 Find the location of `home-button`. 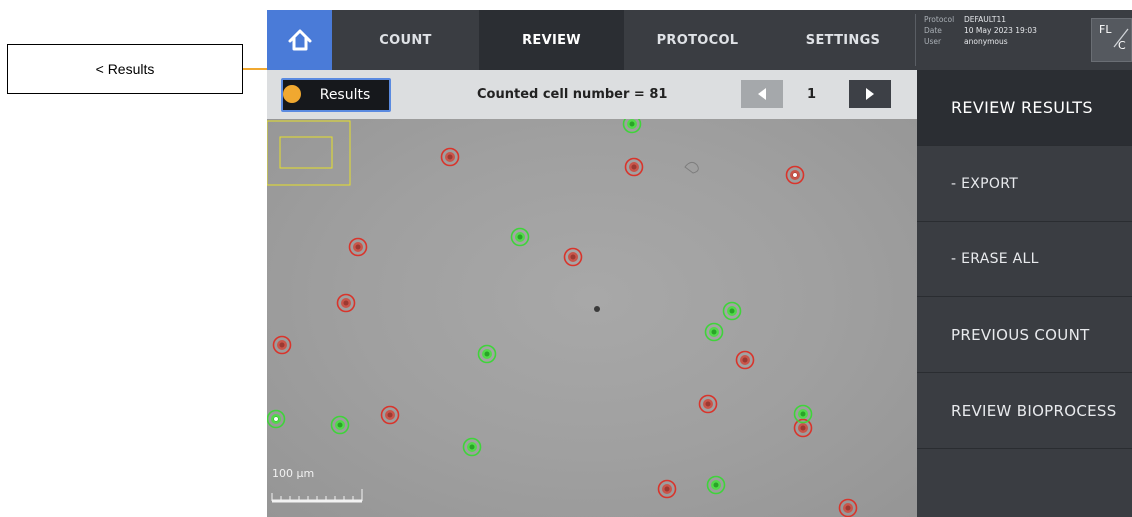

home-button is located at coordinates (299, 40).